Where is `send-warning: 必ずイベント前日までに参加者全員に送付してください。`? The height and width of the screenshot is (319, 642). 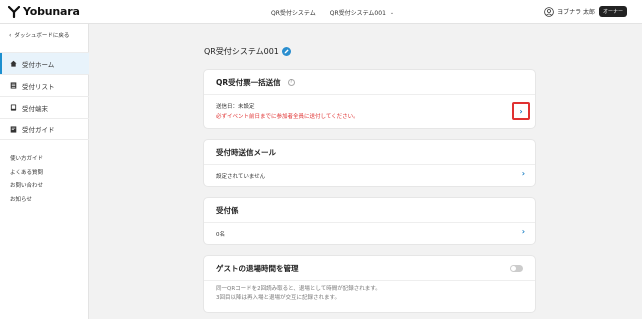 send-warning: 必ずイベント前日までに参加者全員に送付してください。 is located at coordinates (287, 117).